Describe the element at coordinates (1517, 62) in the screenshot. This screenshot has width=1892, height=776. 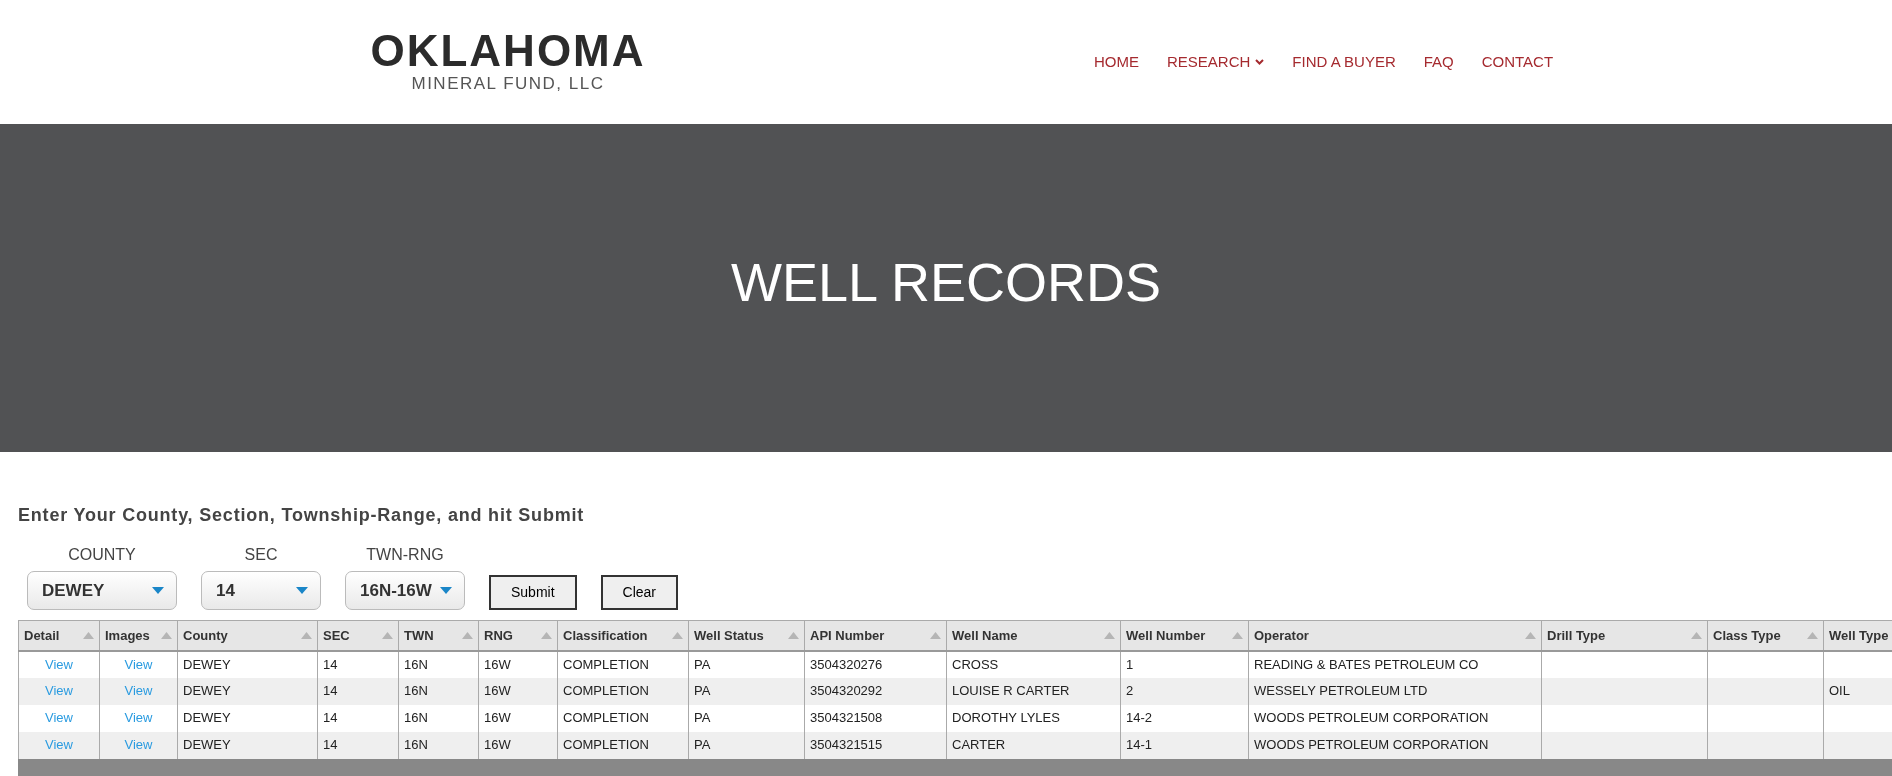
I see `nav-link: CONTACT` at that location.